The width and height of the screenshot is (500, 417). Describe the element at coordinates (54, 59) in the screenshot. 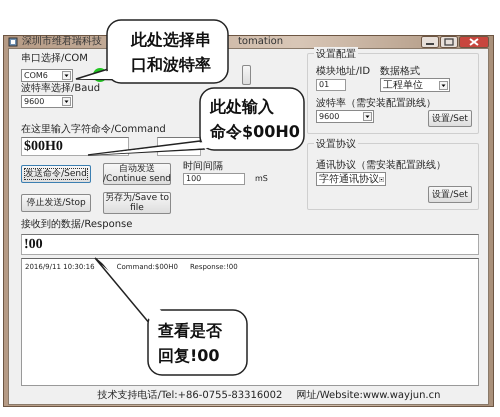

I see `field-label: 串口选择/COM` at that location.